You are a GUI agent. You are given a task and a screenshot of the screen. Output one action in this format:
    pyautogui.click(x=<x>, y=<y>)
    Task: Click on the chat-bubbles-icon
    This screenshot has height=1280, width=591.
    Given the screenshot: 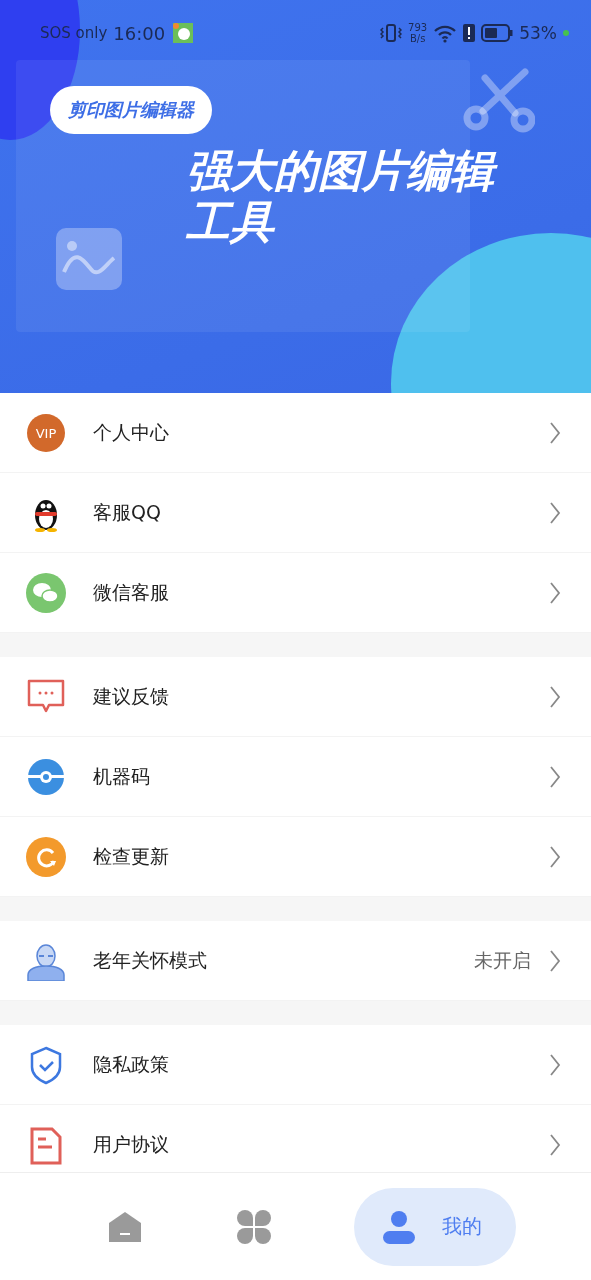 What is the action you would take?
    pyautogui.click(x=46, y=592)
    